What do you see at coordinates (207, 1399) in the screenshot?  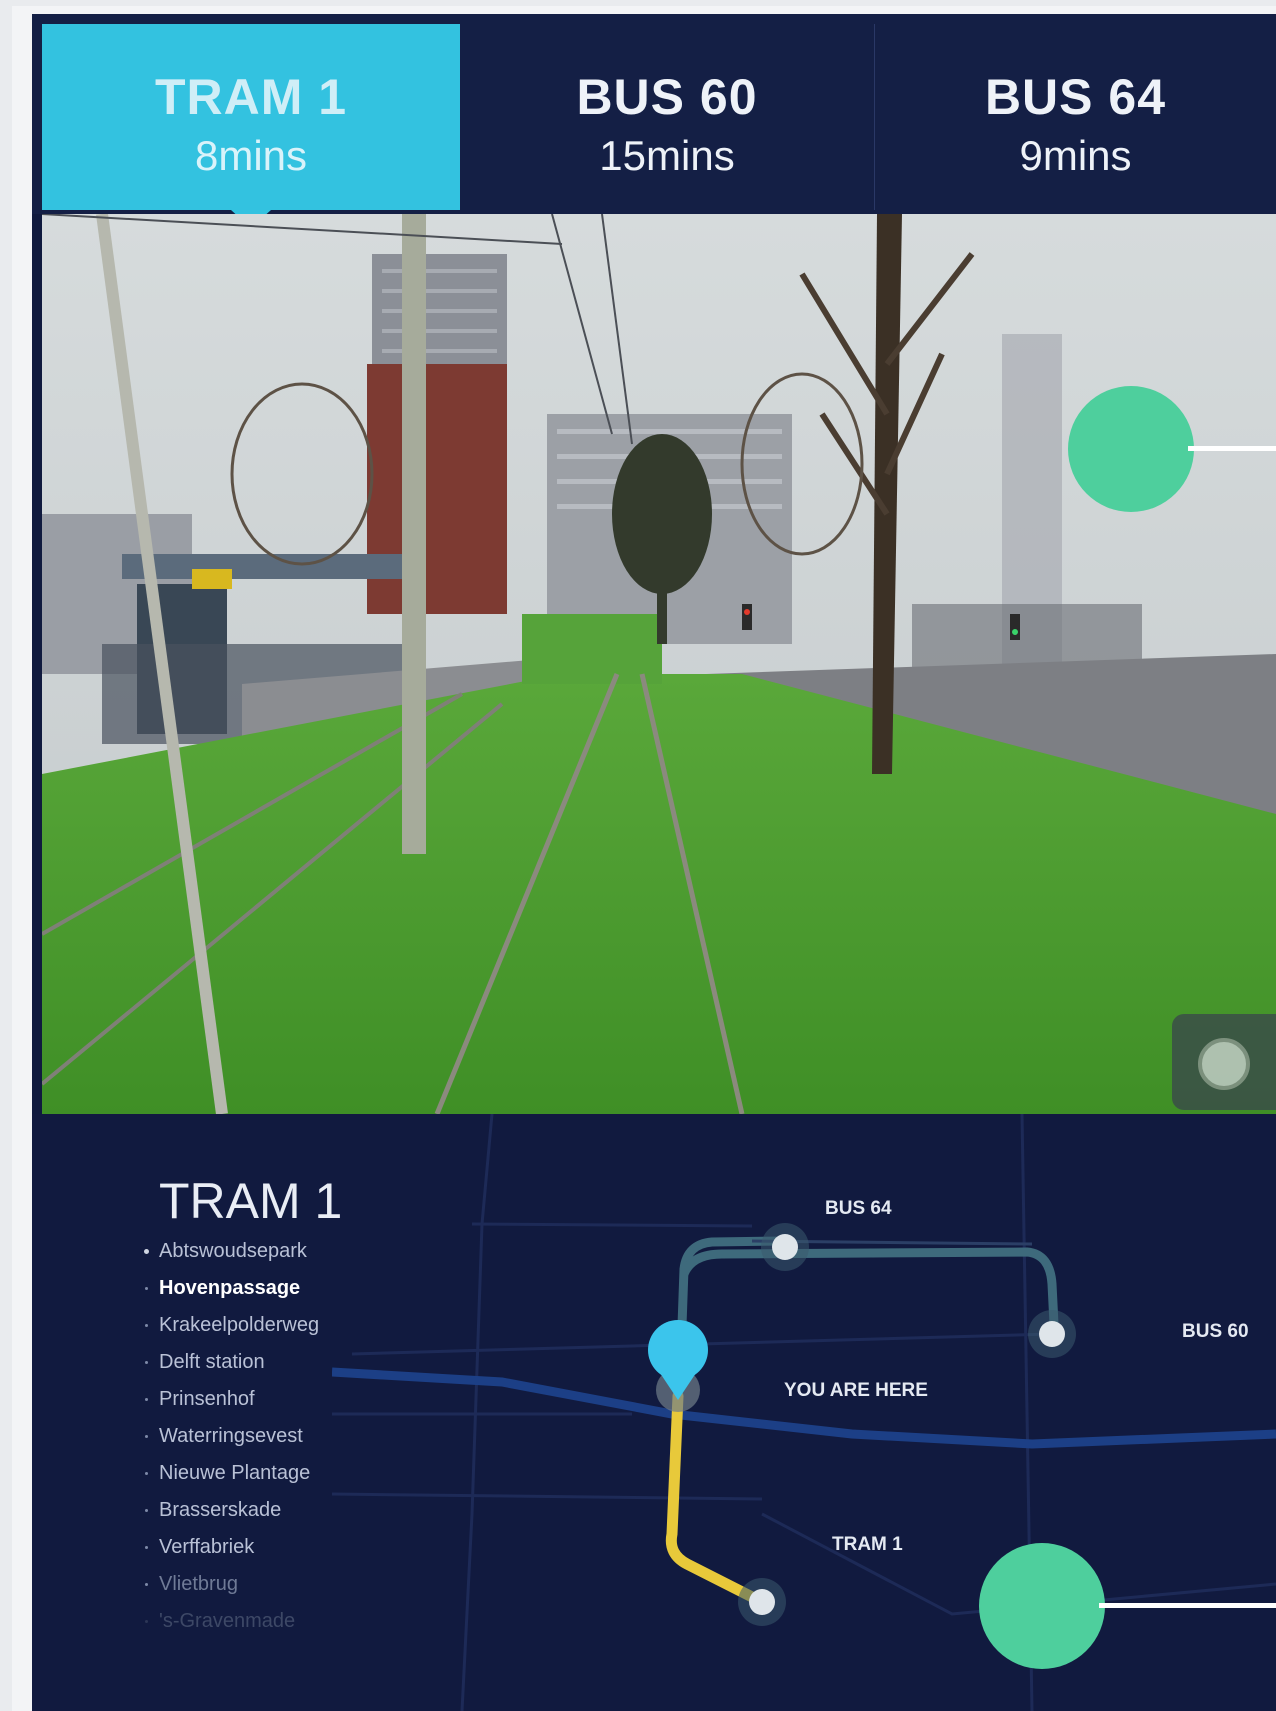 I see `stop-label: Prinsenhof` at bounding box center [207, 1399].